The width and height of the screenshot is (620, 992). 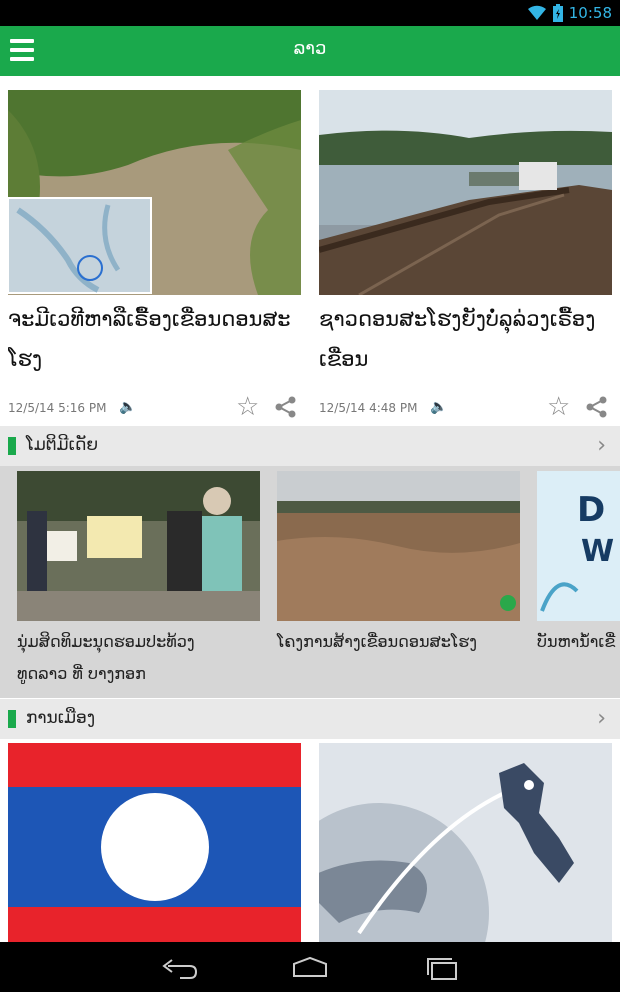 I want to click on navigation-bar, so click(x=310, y=967).